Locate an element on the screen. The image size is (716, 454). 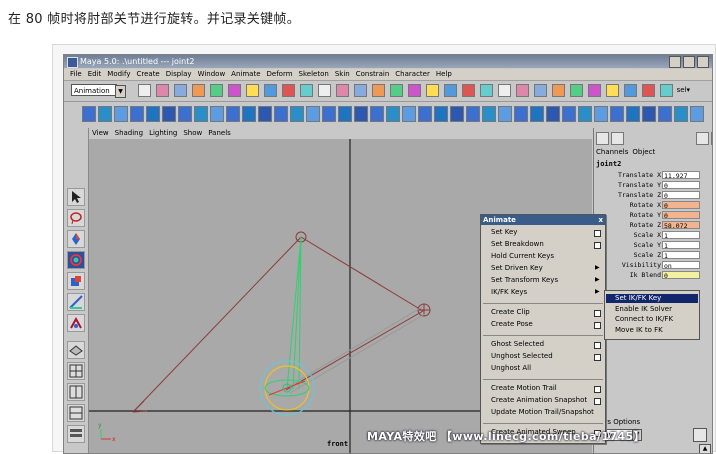
move-tool-icon is located at coordinates (76, 239).